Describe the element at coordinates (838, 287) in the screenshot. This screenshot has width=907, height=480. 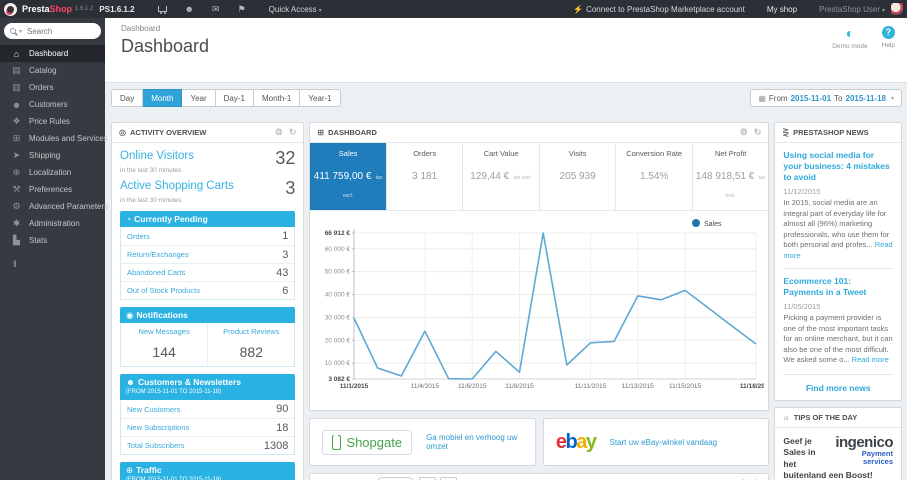
I see `news-headline: Ecommerce 101: Payments in a Tweet` at that location.